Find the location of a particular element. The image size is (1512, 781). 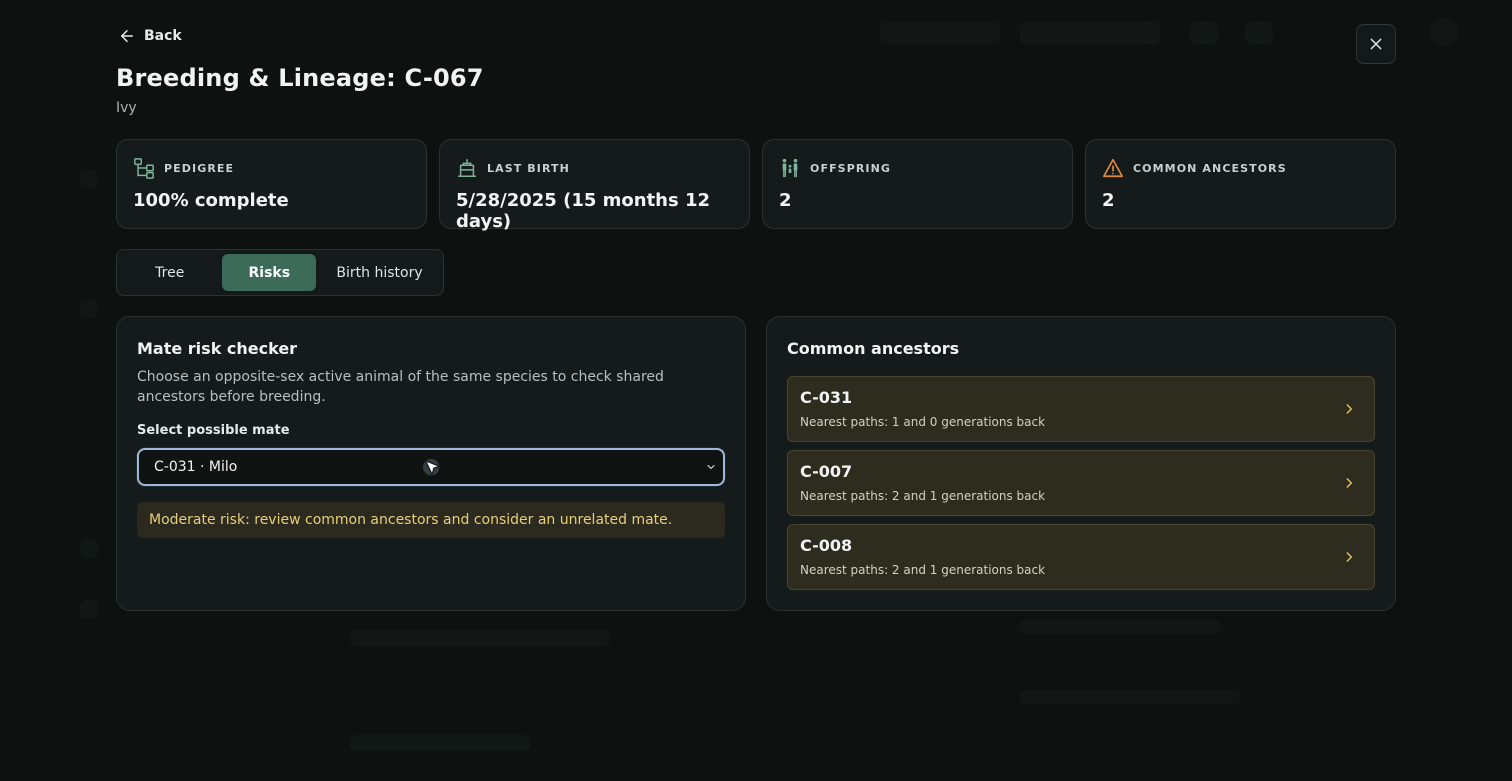

stat-value: 100% complete is located at coordinates (211, 200).